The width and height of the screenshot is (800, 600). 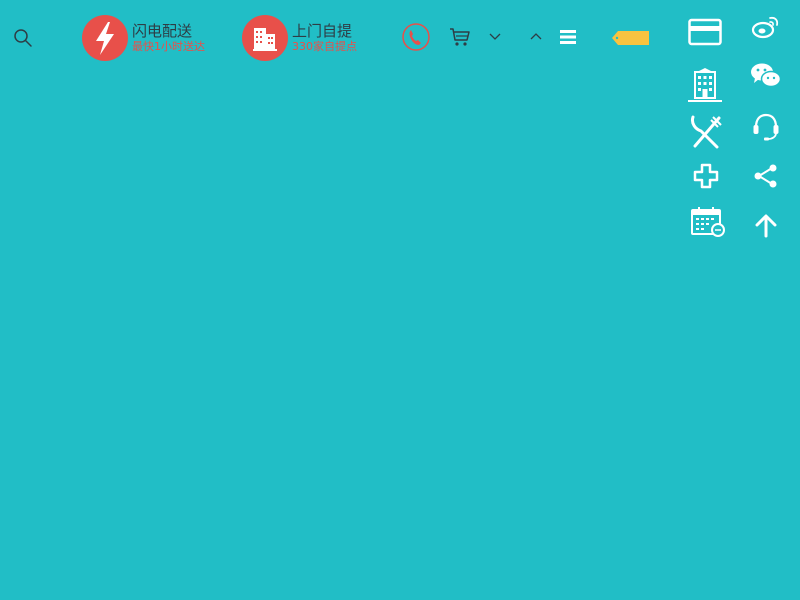 What do you see at coordinates (706, 132) in the screenshot?
I see `restaurant-icon` at bounding box center [706, 132].